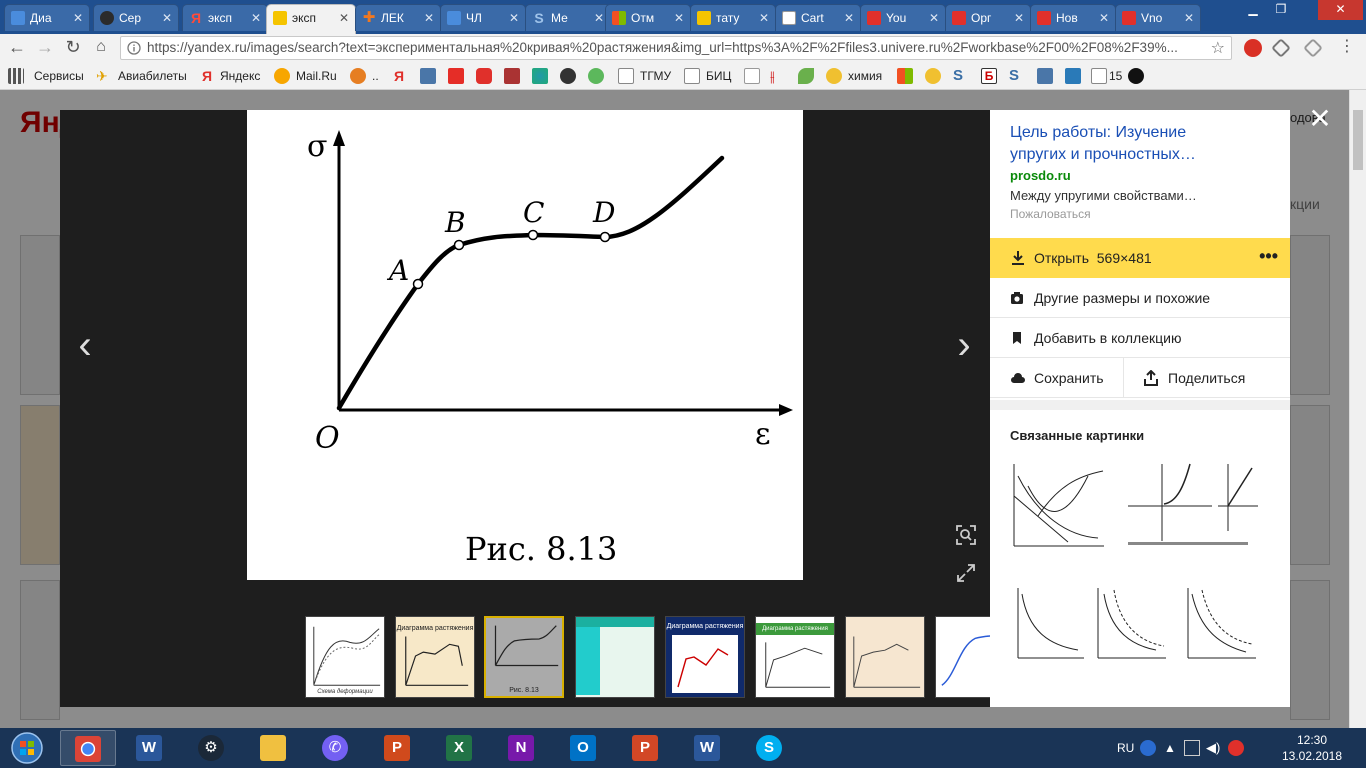 This screenshot has width=1366, height=768. What do you see at coordinates (1170, 748) in the screenshot?
I see `tray-expand-icon: ▲` at bounding box center [1170, 748].